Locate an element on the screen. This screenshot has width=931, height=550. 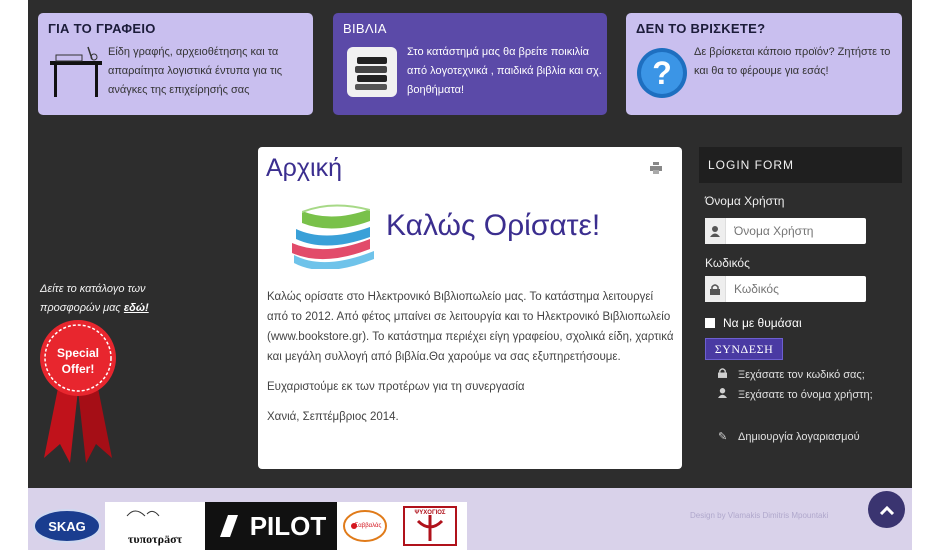
promo-text: Δείτε το κατάλογο των προσφορών μας εδώ! is located at coordinates (94, 298).